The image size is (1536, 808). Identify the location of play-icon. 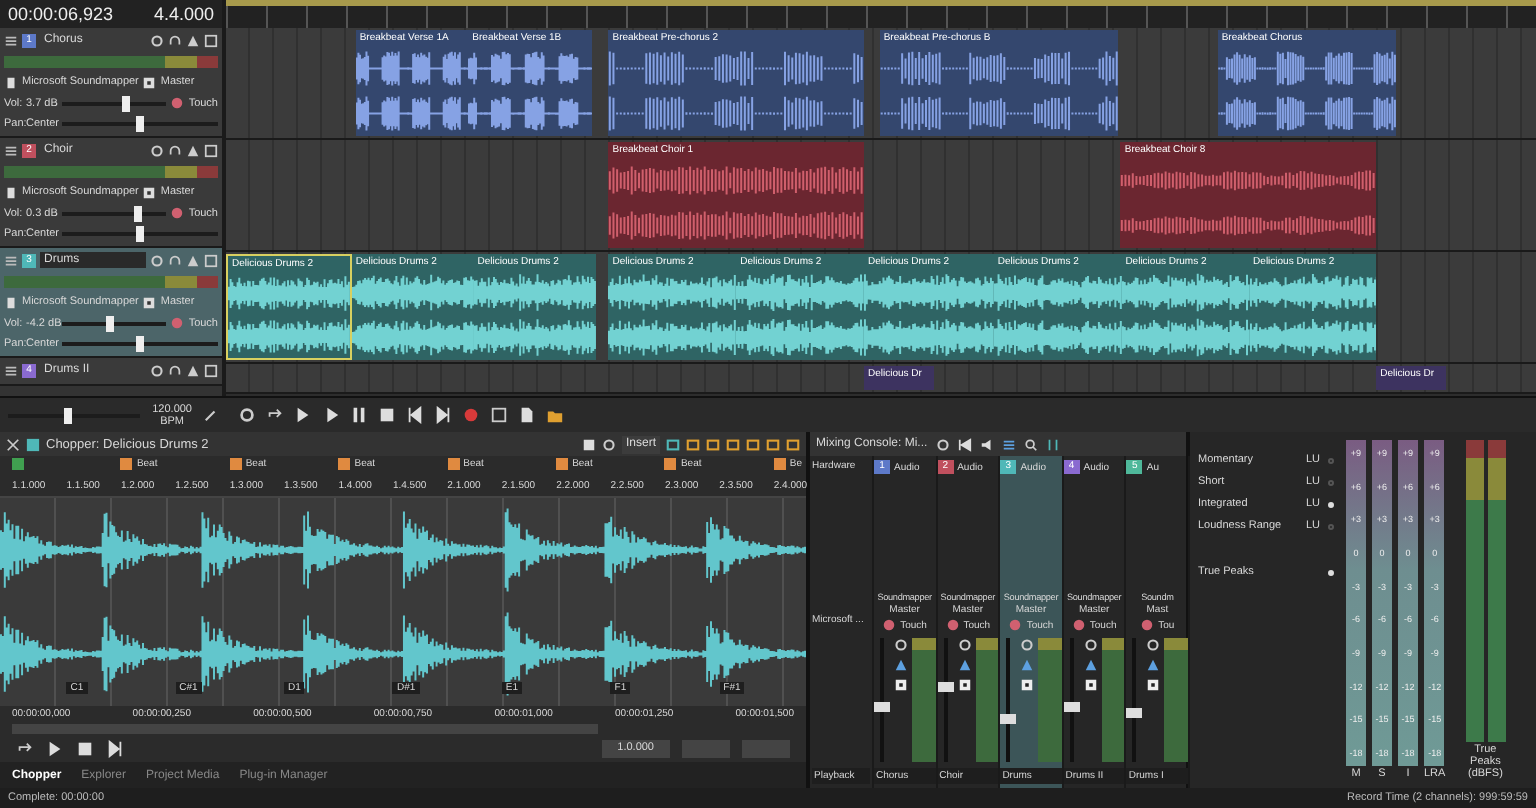
(55, 749).